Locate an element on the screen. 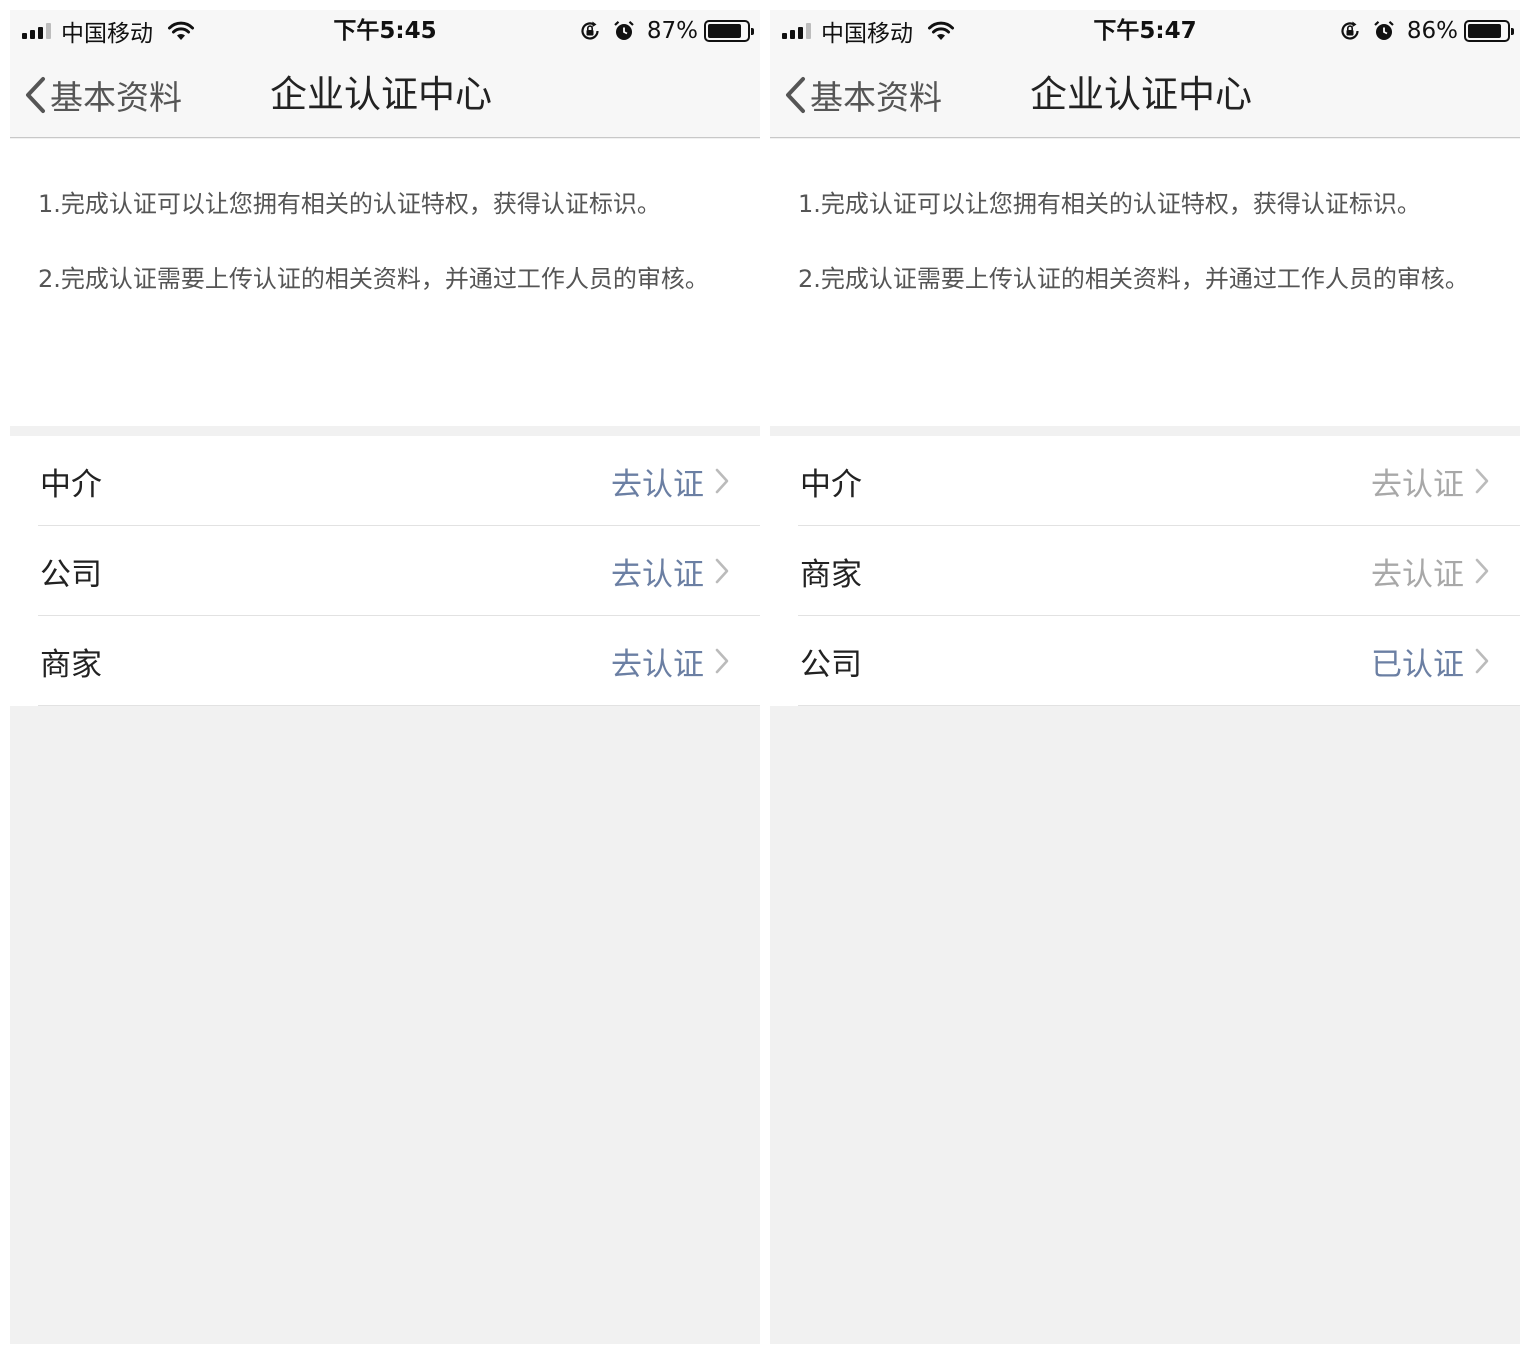 This screenshot has width=1530, height=1354. status-right: 86% is located at coordinates (1426, 31).